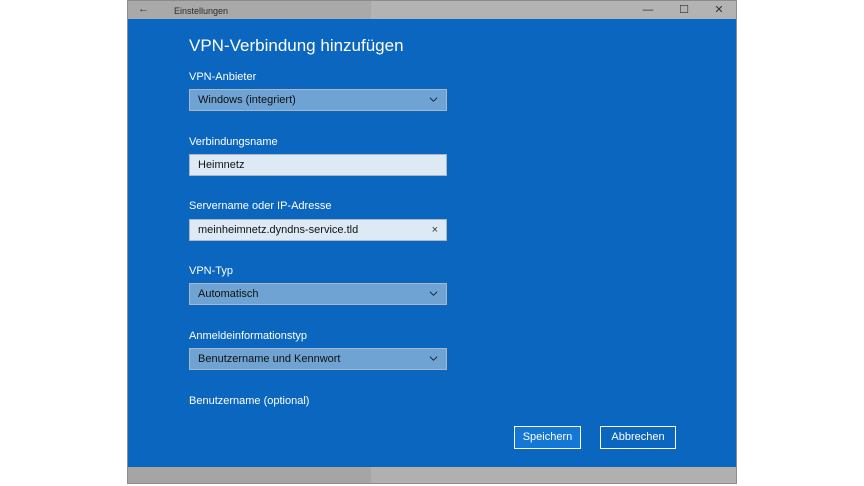 Image resolution: width=864 pixels, height=486 pixels. What do you see at coordinates (249, 401) in the screenshot?
I see `username-label: Benutzername (optional)` at bounding box center [249, 401].